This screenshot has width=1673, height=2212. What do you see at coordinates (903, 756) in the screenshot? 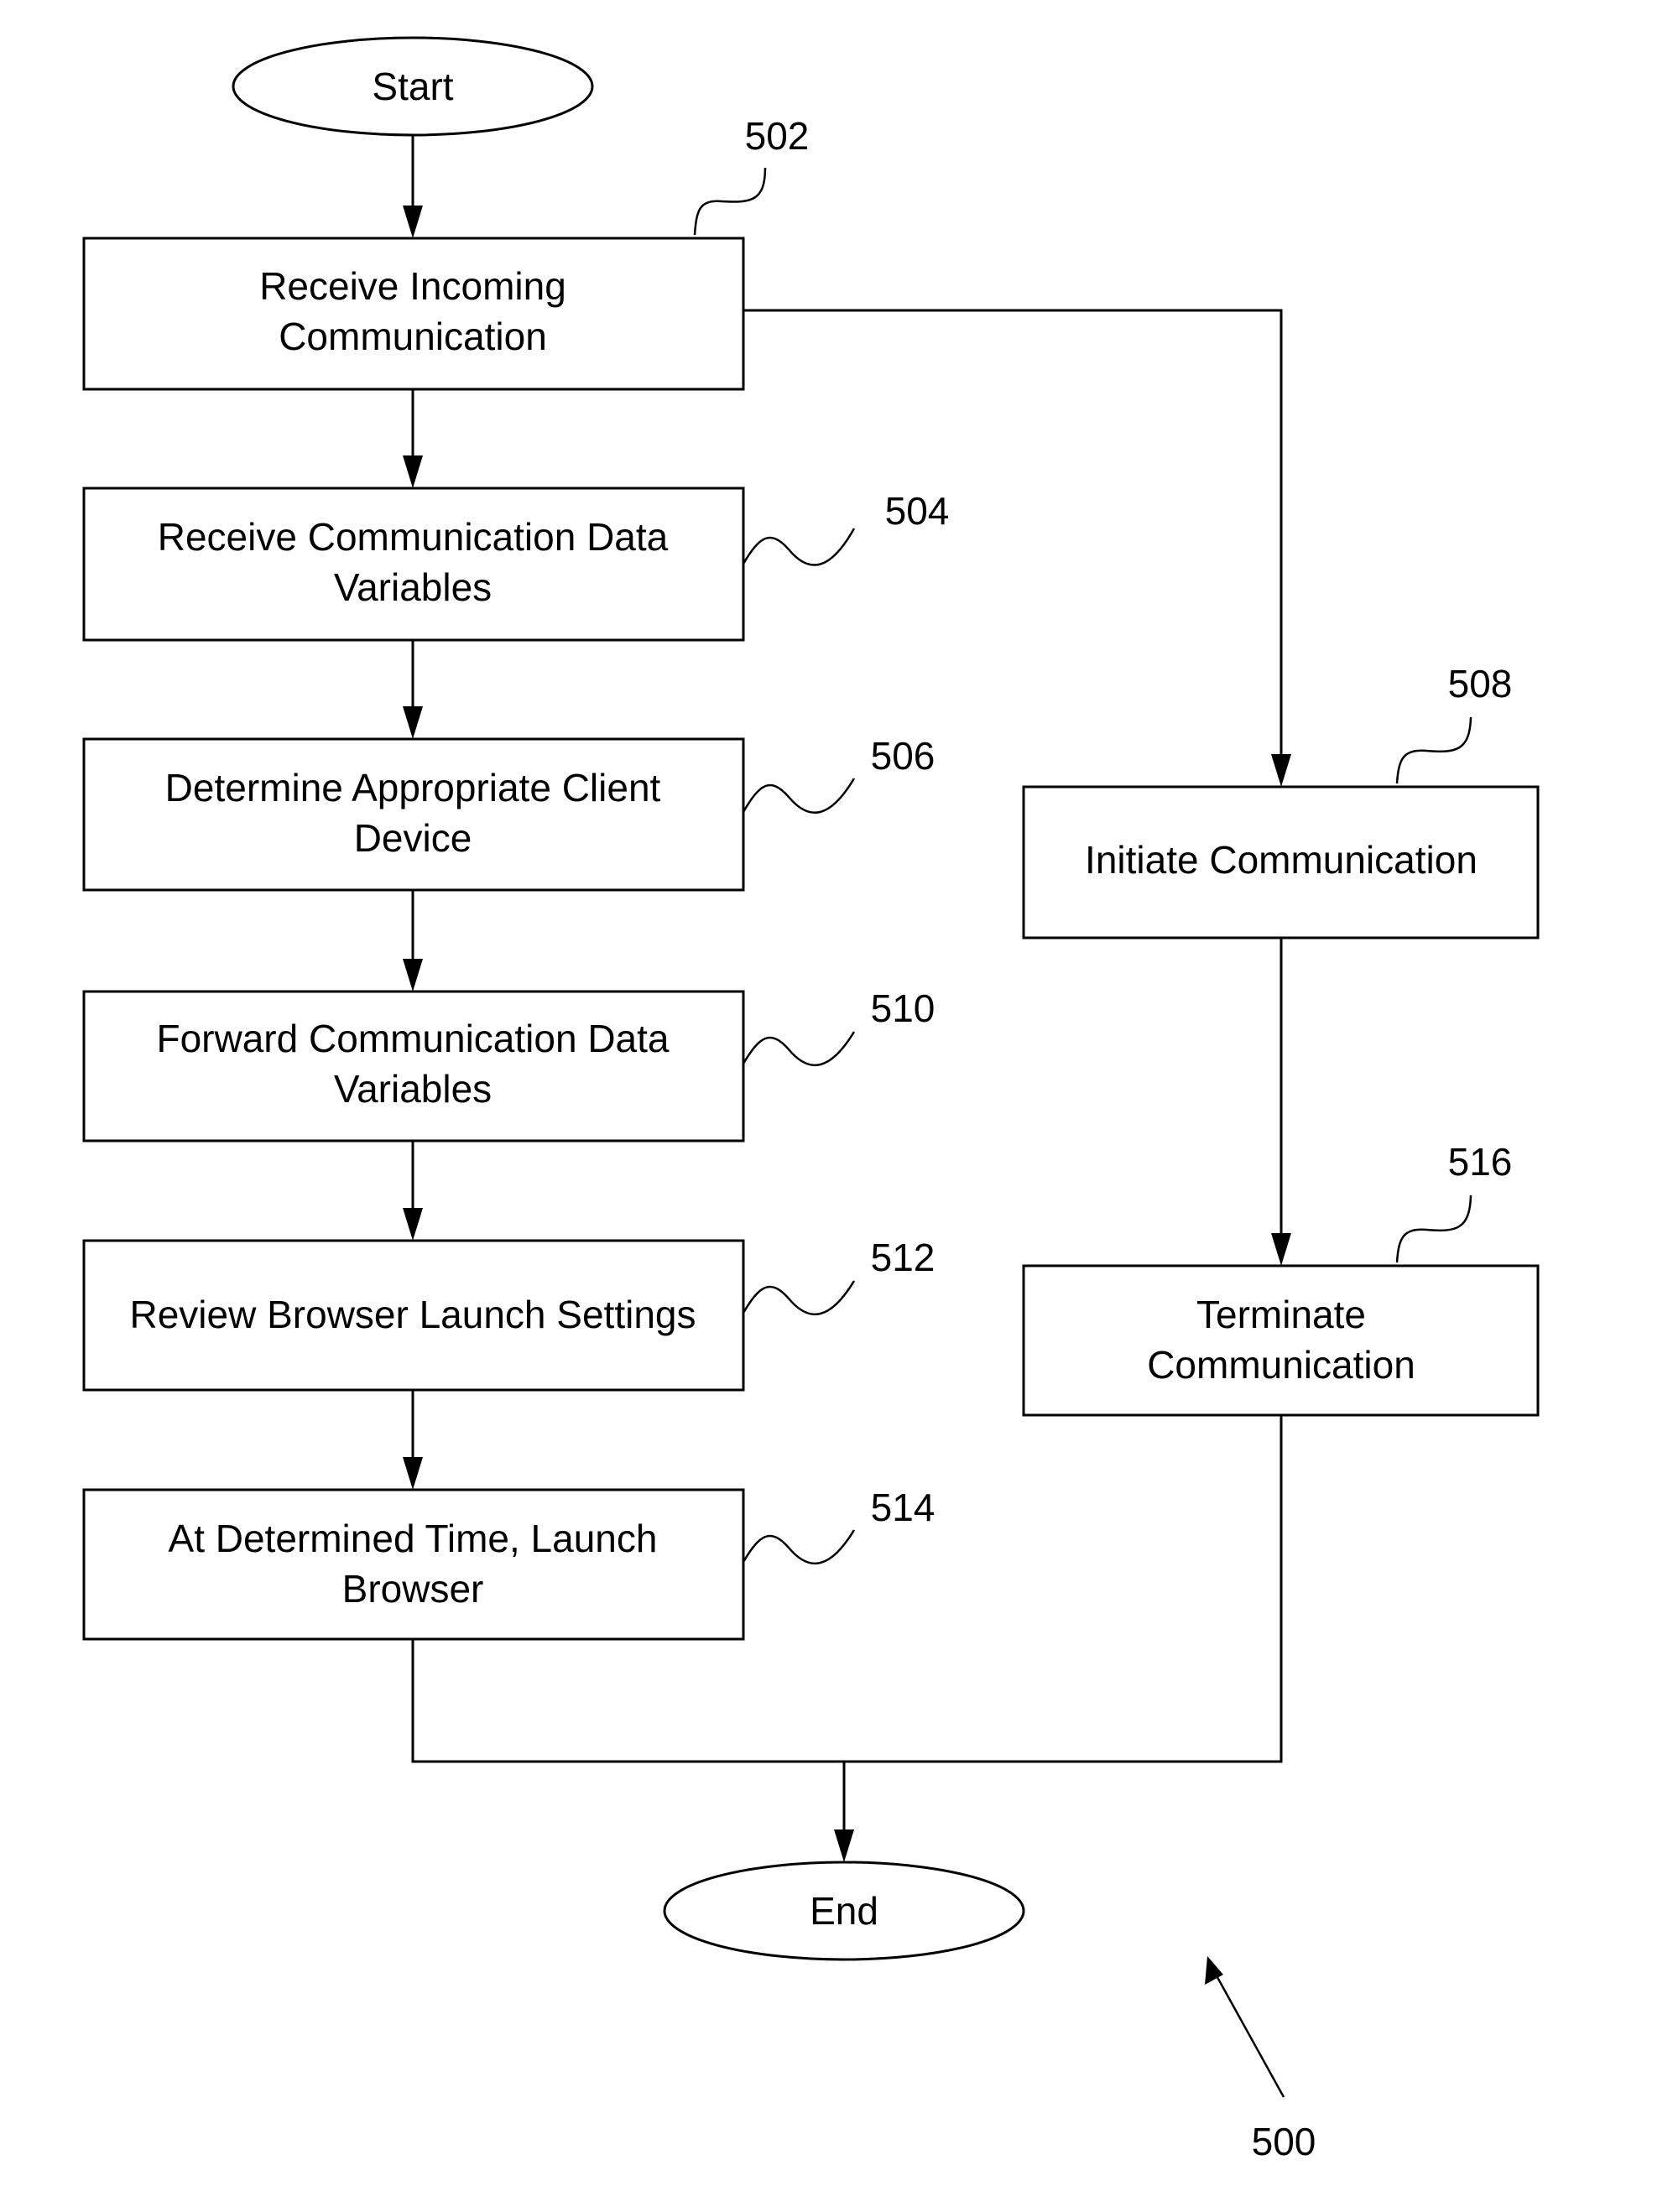
I see `ref-506: 506` at bounding box center [903, 756].